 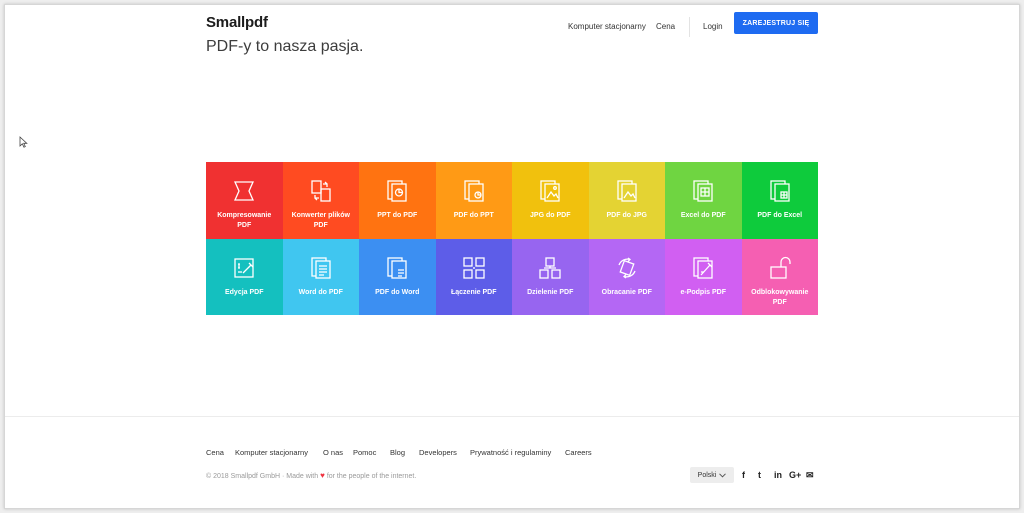 What do you see at coordinates (244, 220) in the screenshot?
I see `tool-label: Kompresowanie PDF` at bounding box center [244, 220].